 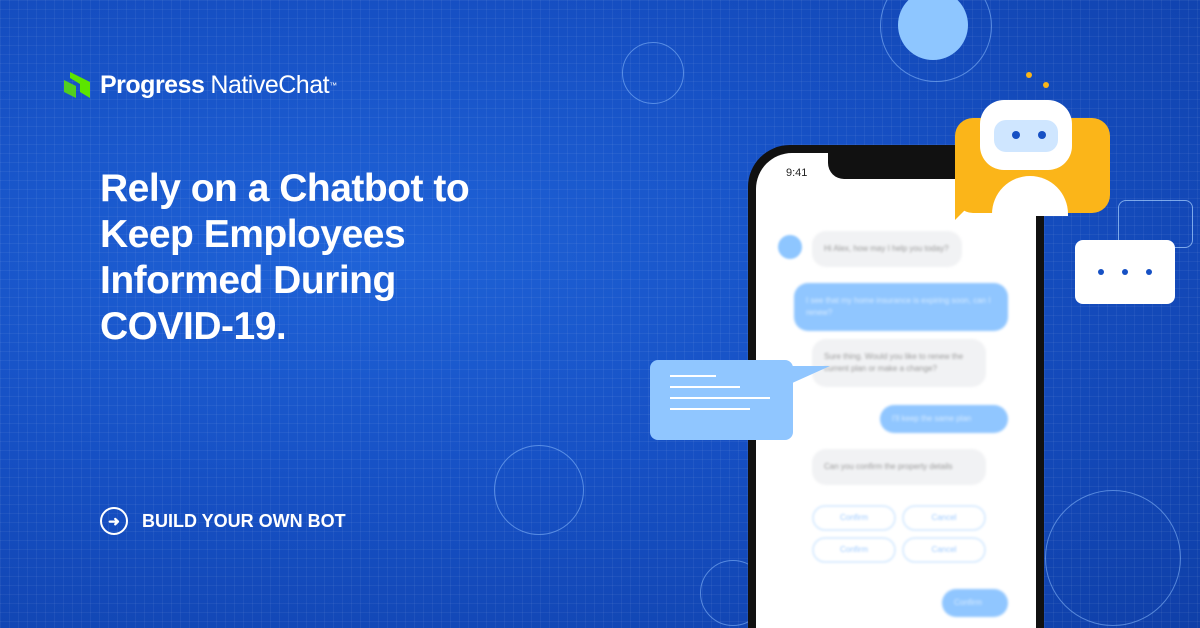 I want to click on build-your-own-bot-link: ➜ BUILD YOUR OWN BOT, so click(x=223, y=521).